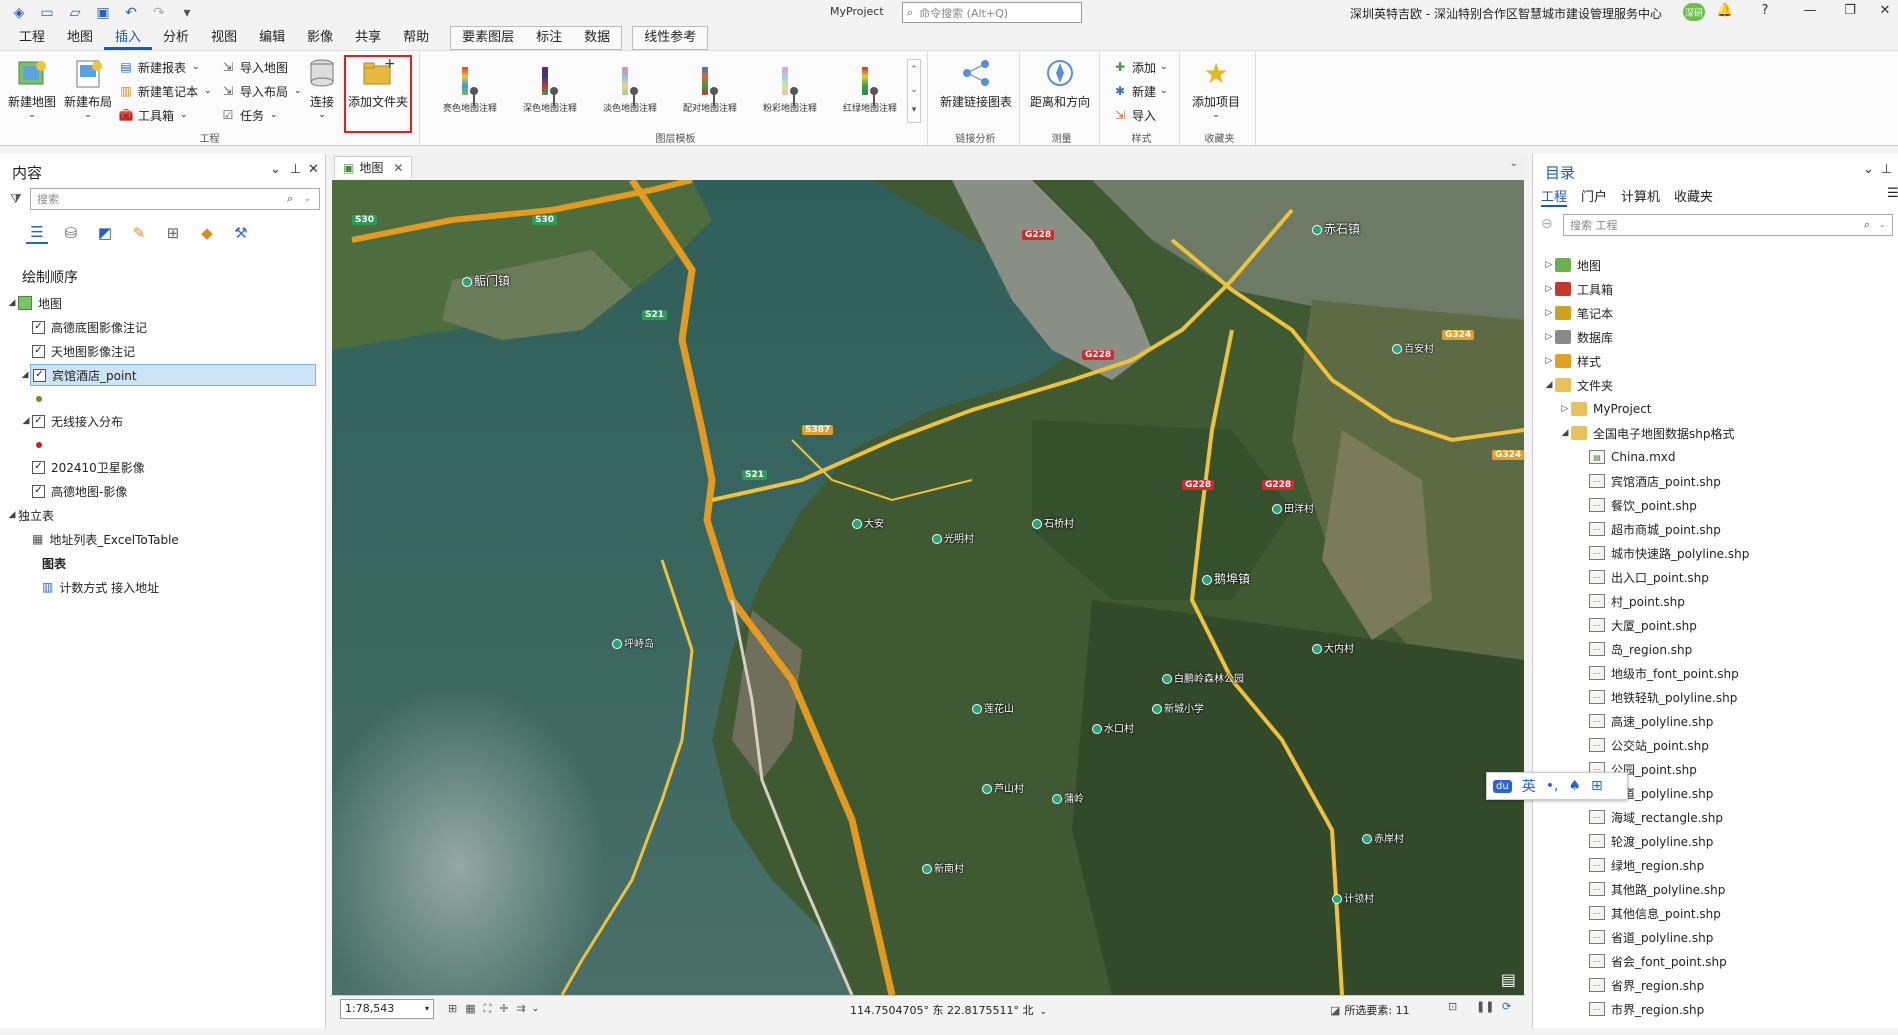 This screenshot has height=1035, width=1898. Describe the element at coordinates (1850, 10) in the screenshot. I see `restore-button: ❐` at that location.